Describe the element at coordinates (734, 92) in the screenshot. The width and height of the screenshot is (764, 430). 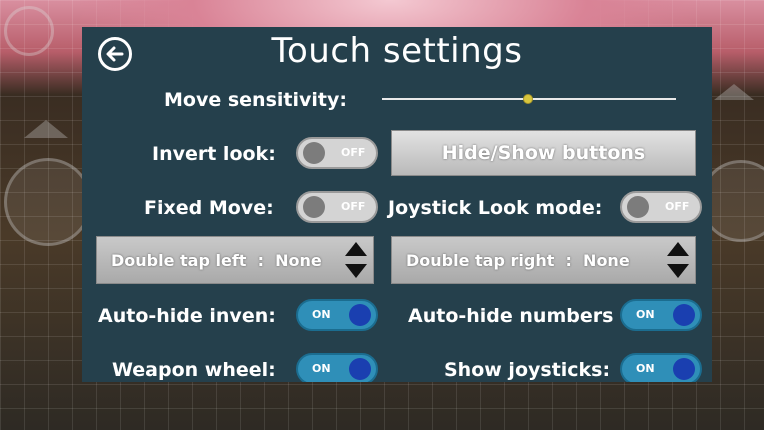
I see `background-up-arrow-right-icon` at that location.